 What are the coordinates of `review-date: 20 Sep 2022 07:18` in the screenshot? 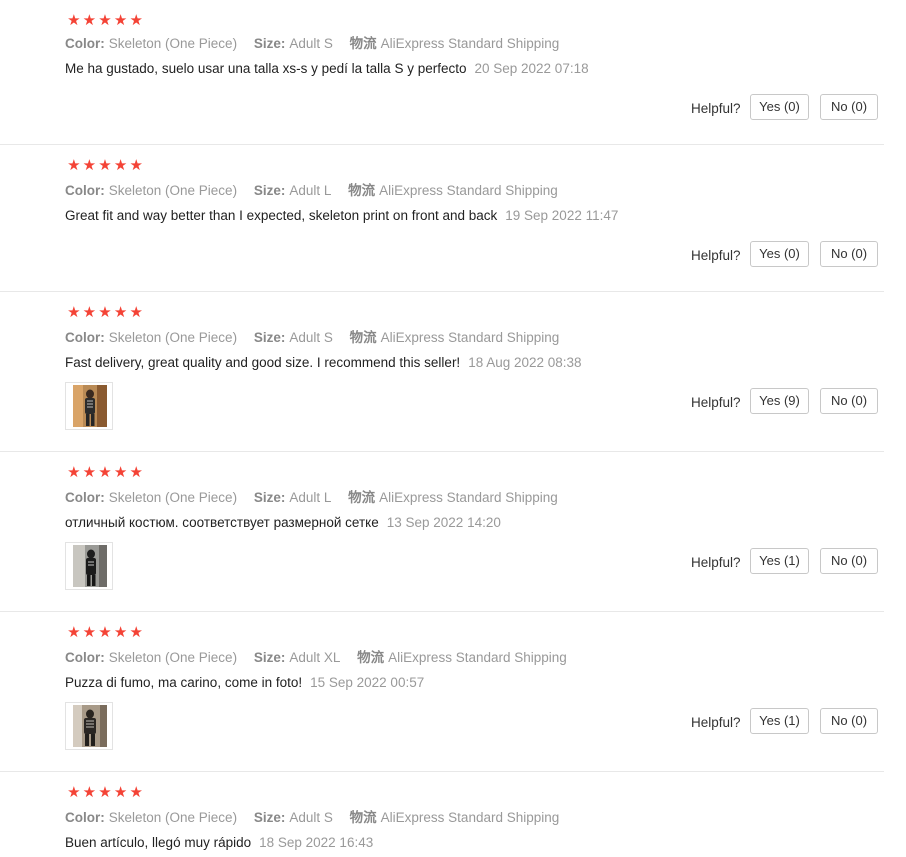 It's located at (531, 68).